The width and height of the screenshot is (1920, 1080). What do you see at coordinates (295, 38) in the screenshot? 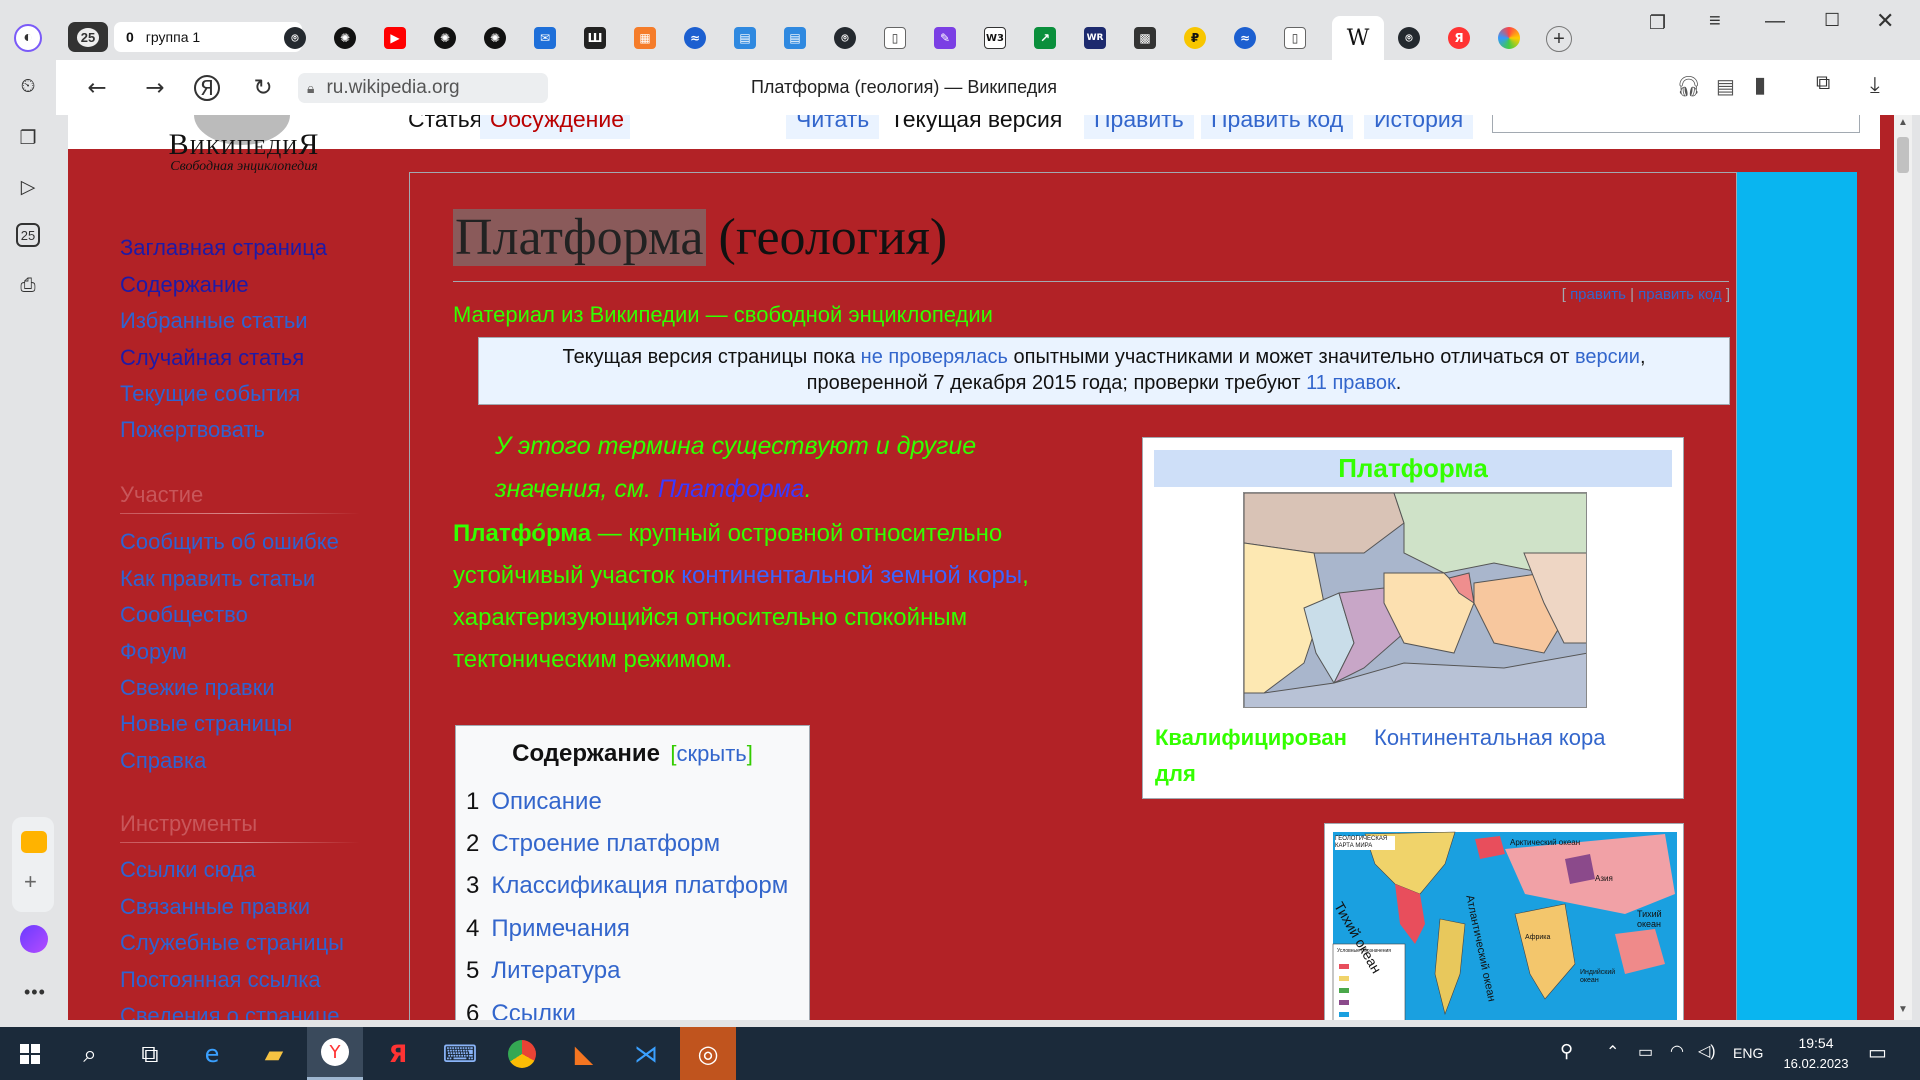
I see `github-tab-icon: ⌾` at bounding box center [295, 38].